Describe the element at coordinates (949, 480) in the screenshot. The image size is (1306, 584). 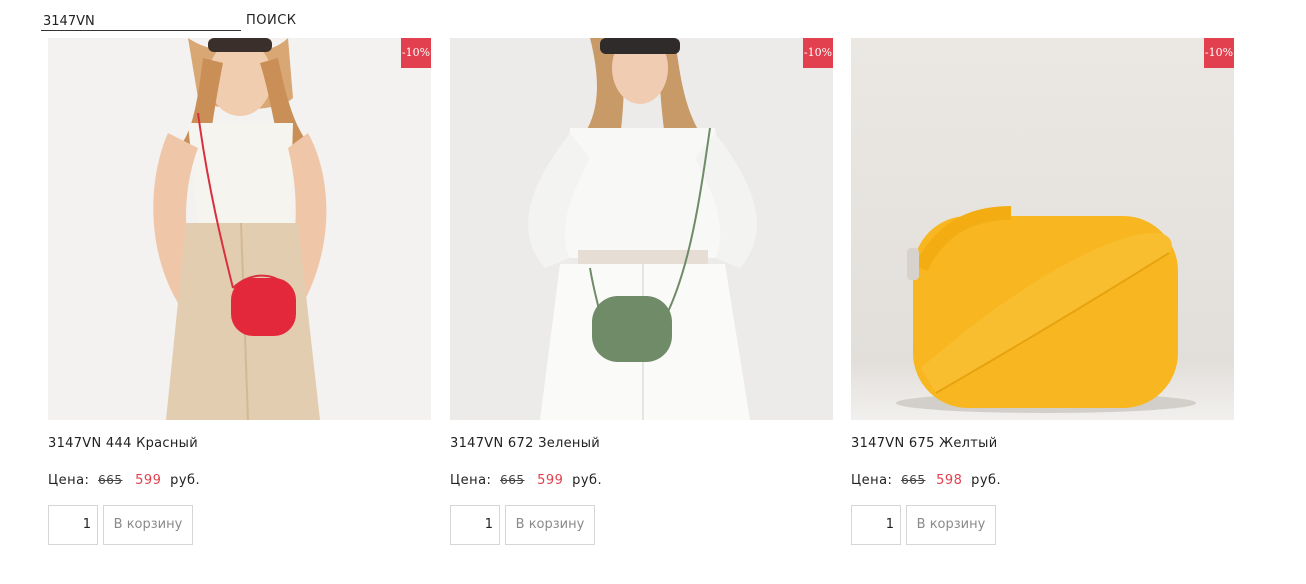
I see `new-price: 598` at that location.